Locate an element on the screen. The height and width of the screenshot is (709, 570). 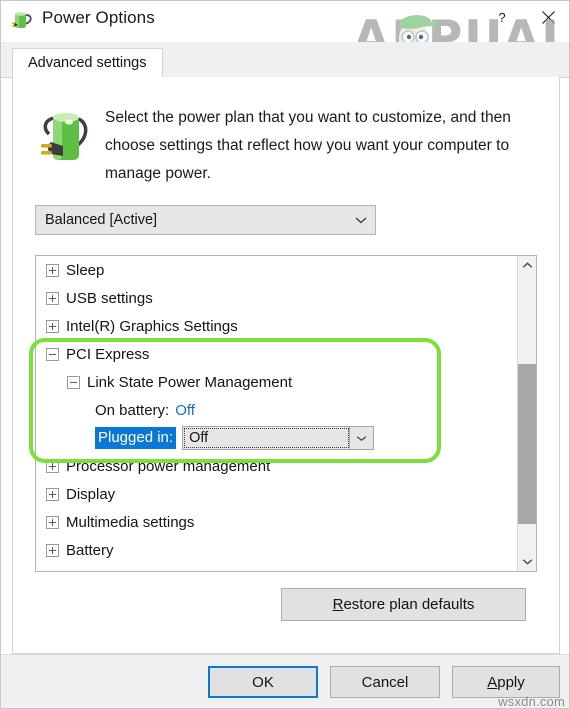
tree-item-label: Link State Power Management is located at coordinates (190, 382).